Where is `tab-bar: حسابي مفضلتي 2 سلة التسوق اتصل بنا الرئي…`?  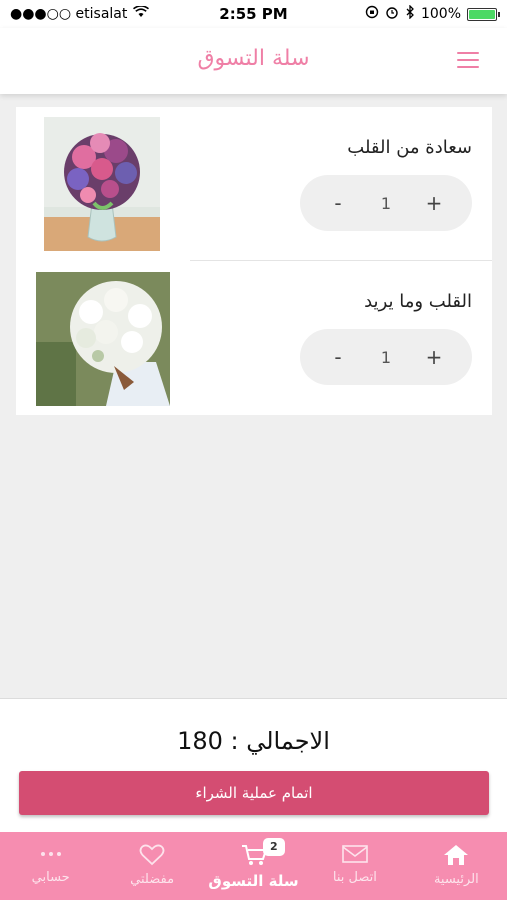 tab-bar: حسابي مفضلتي 2 سلة التسوق اتصل بنا الرئي… is located at coordinates (253, 866).